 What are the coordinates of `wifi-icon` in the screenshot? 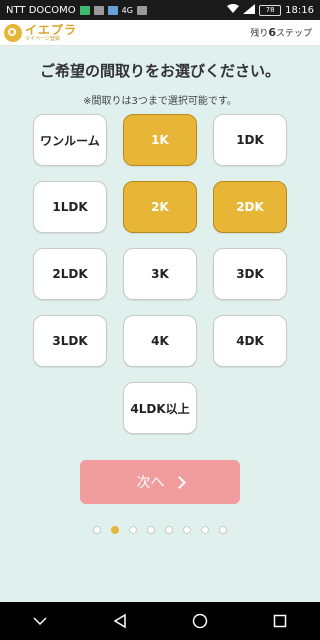 It's located at (233, 10).